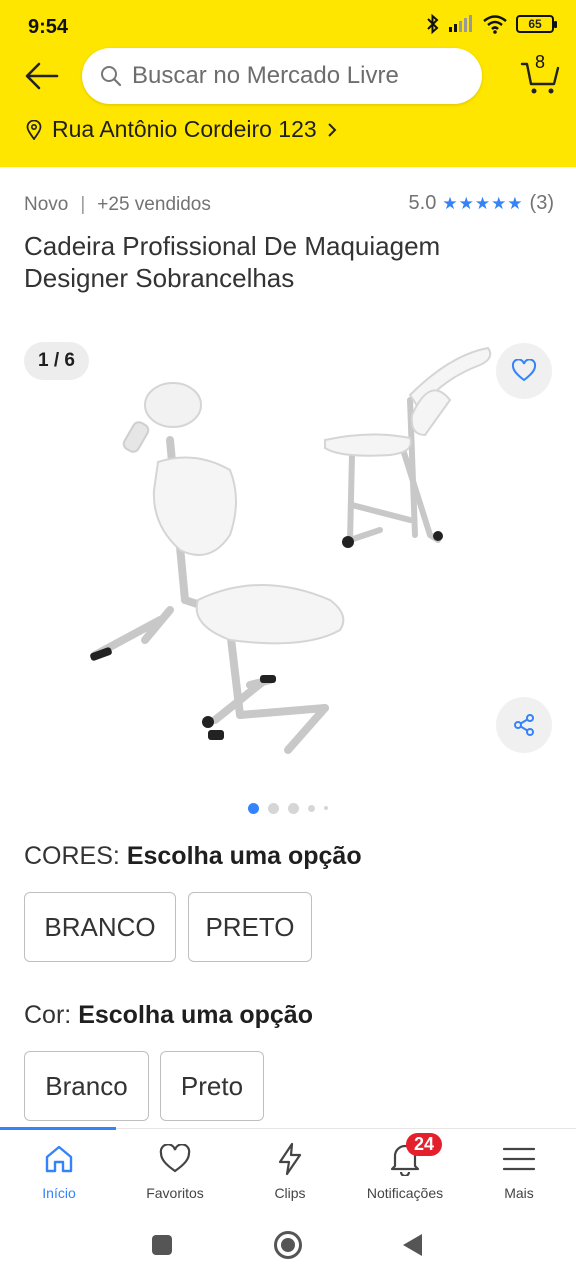 This screenshot has height=1280, width=576. Describe the element at coordinates (58, 1128) in the screenshot. I see `active-tab-indicator` at that location.